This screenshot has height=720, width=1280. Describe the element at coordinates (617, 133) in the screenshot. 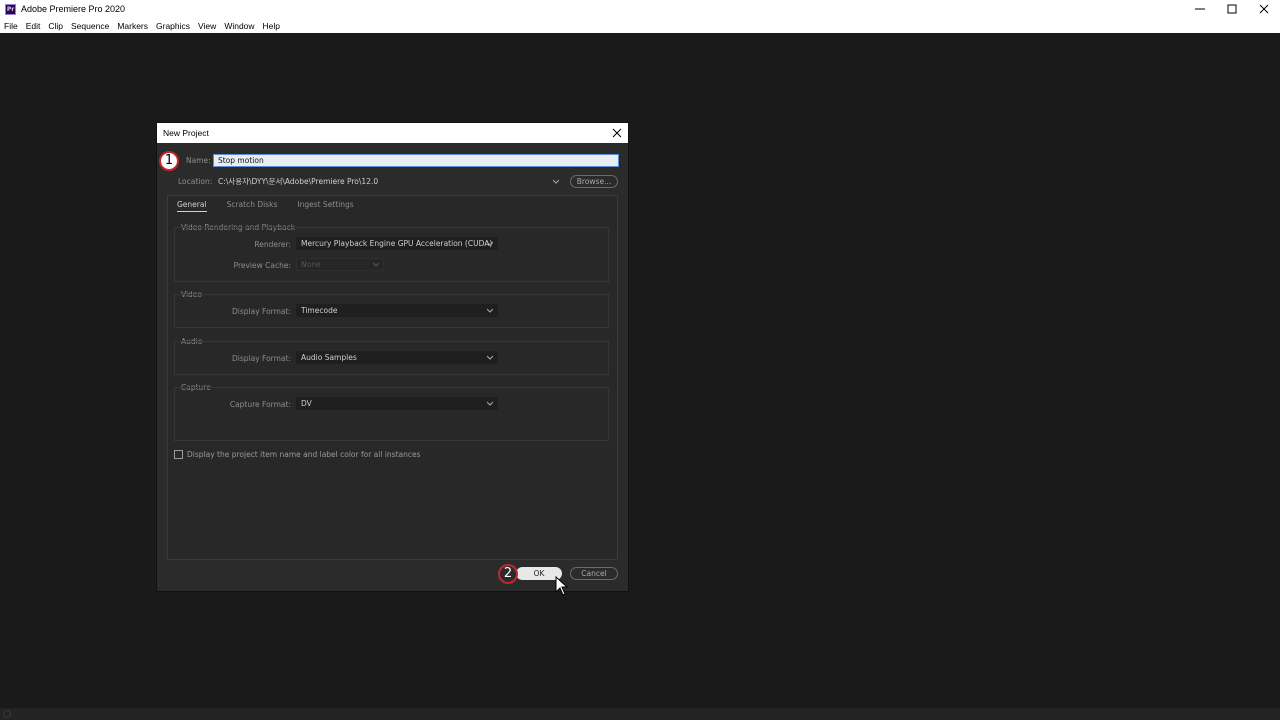

I see `dialog-close-icon` at that location.